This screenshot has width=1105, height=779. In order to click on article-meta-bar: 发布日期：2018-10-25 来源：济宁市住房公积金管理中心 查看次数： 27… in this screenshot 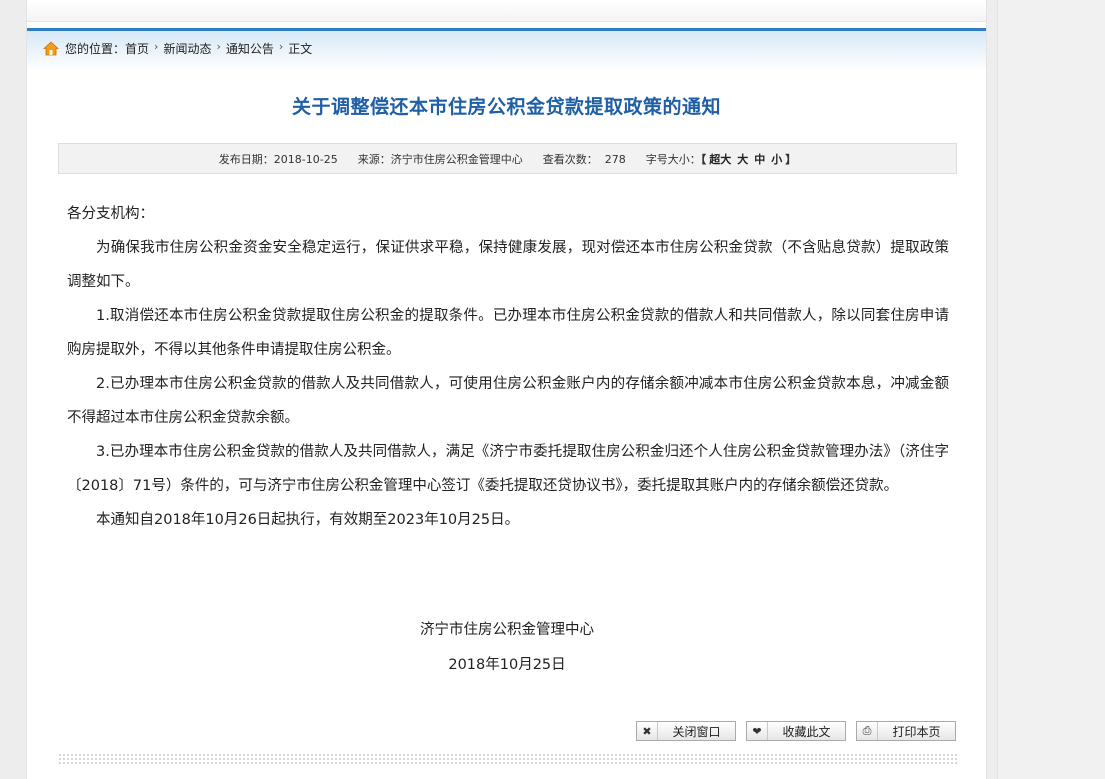, I will do `click(507, 158)`.